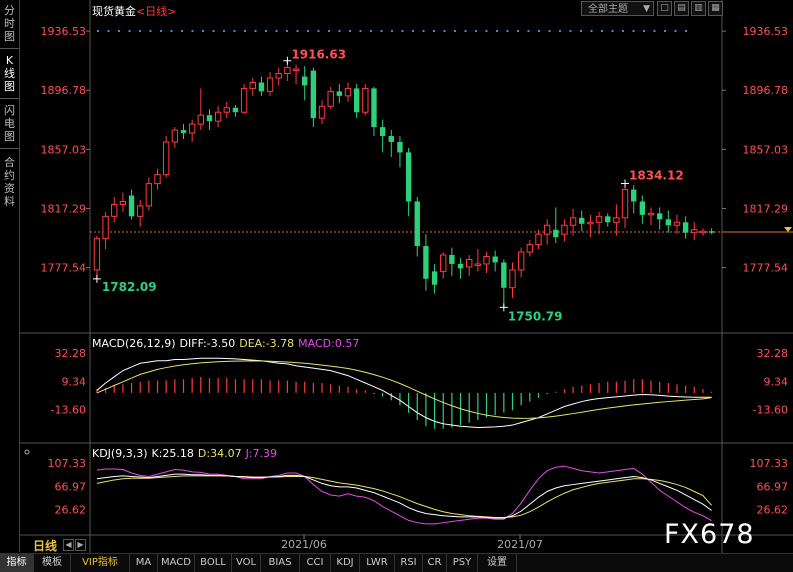  What do you see at coordinates (220, 453) in the screenshot?
I see `kdj-d: D:34.07` at bounding box center [220, 453].